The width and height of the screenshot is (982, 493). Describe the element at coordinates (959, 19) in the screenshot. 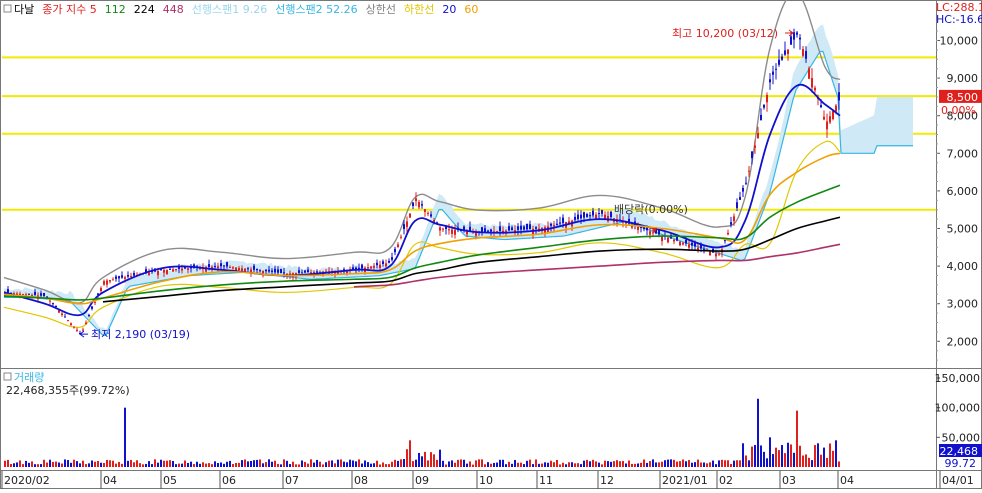

I see `hc-label: HC:-16.6` at that location.